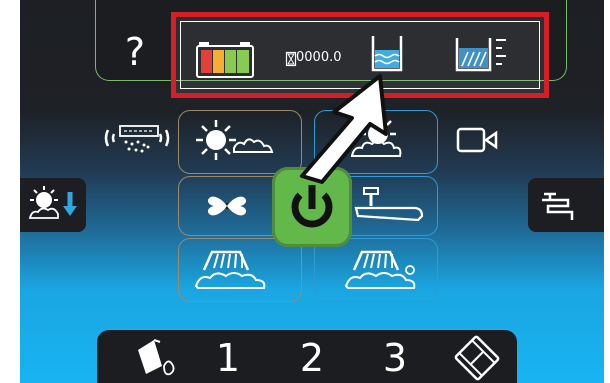  I want to click on preset-1-button: 1, so click(228, 358).